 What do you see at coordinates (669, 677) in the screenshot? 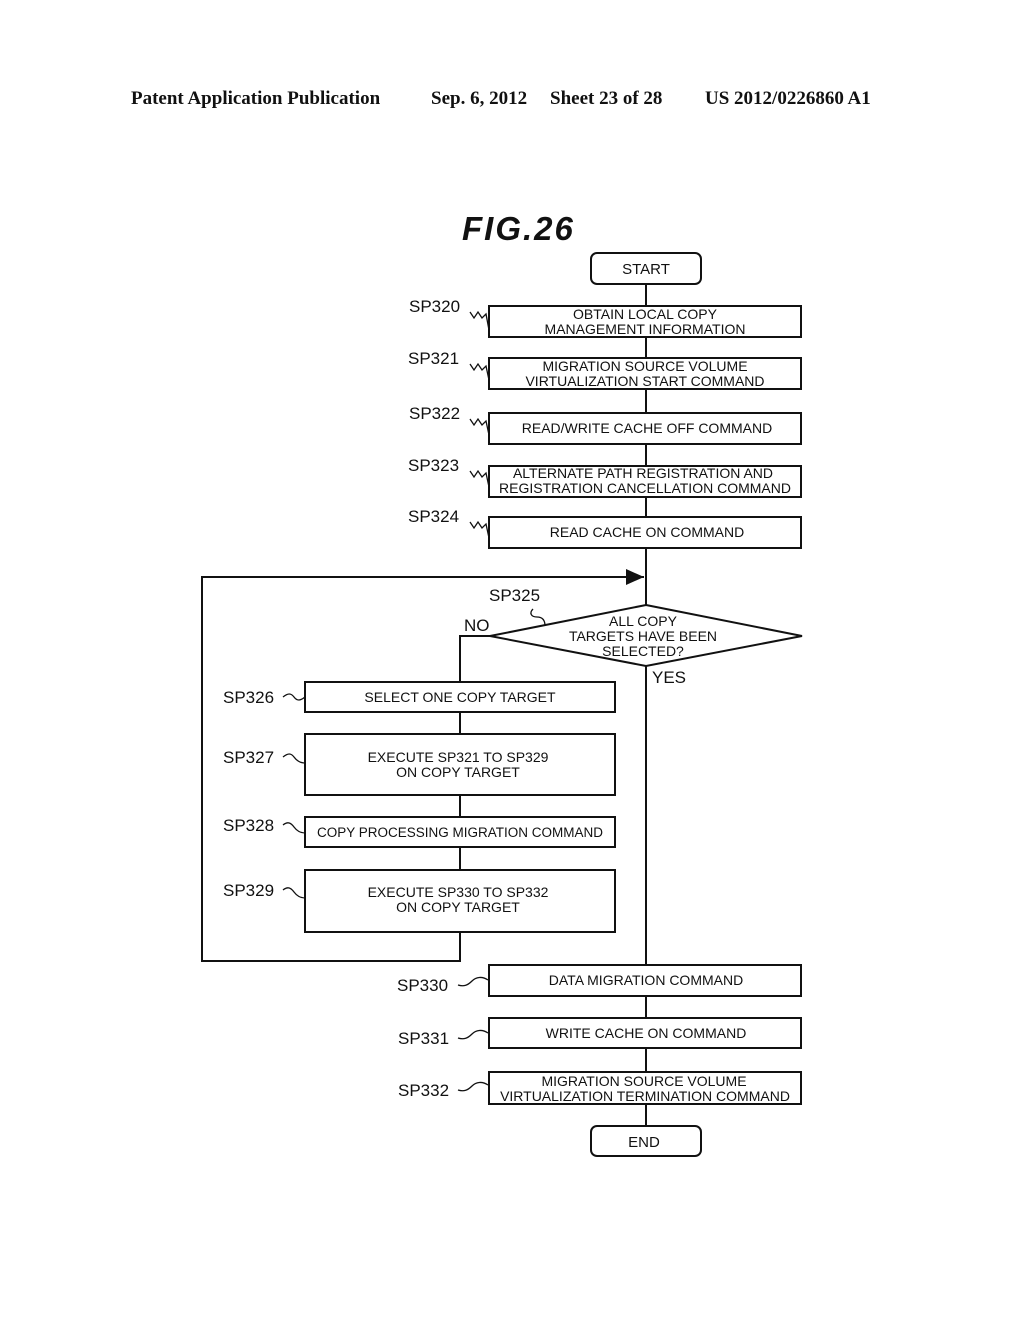
I see `yes-branch-label: YES` at bounding box center [669, 677].